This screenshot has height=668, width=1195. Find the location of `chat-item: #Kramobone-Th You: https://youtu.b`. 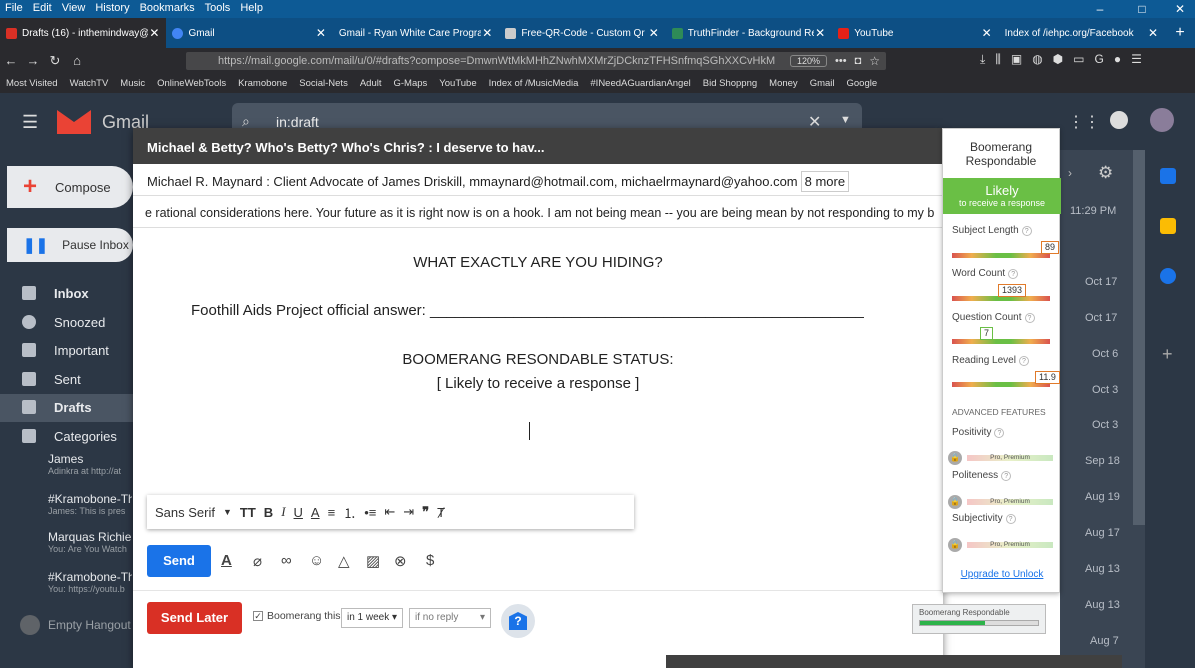

chat-item: #Kramobone-Th You: https://youtu.b is located at coordinates (76, 582).